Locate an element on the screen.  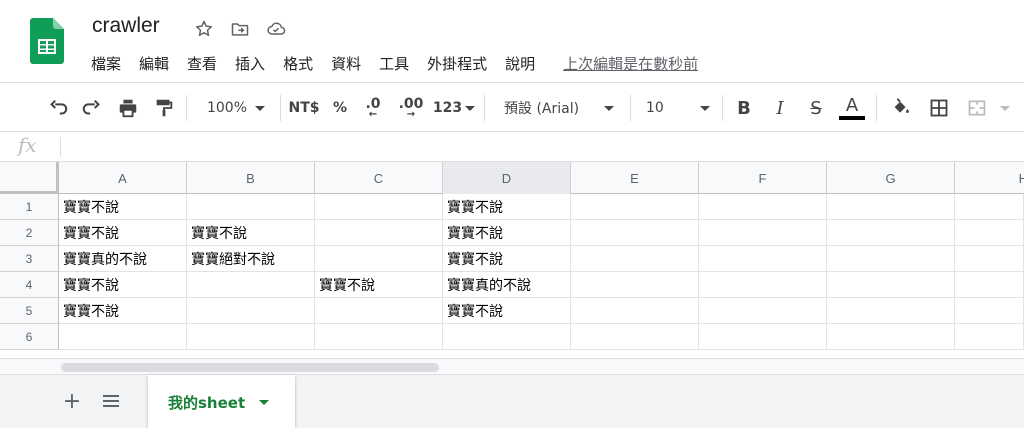
cell-b6 is located at coordinates (251, 337).